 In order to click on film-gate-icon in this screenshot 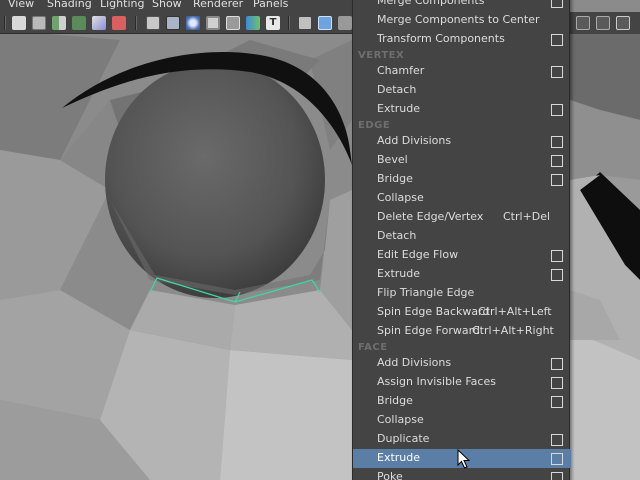, I will do `click(173, 23)`.